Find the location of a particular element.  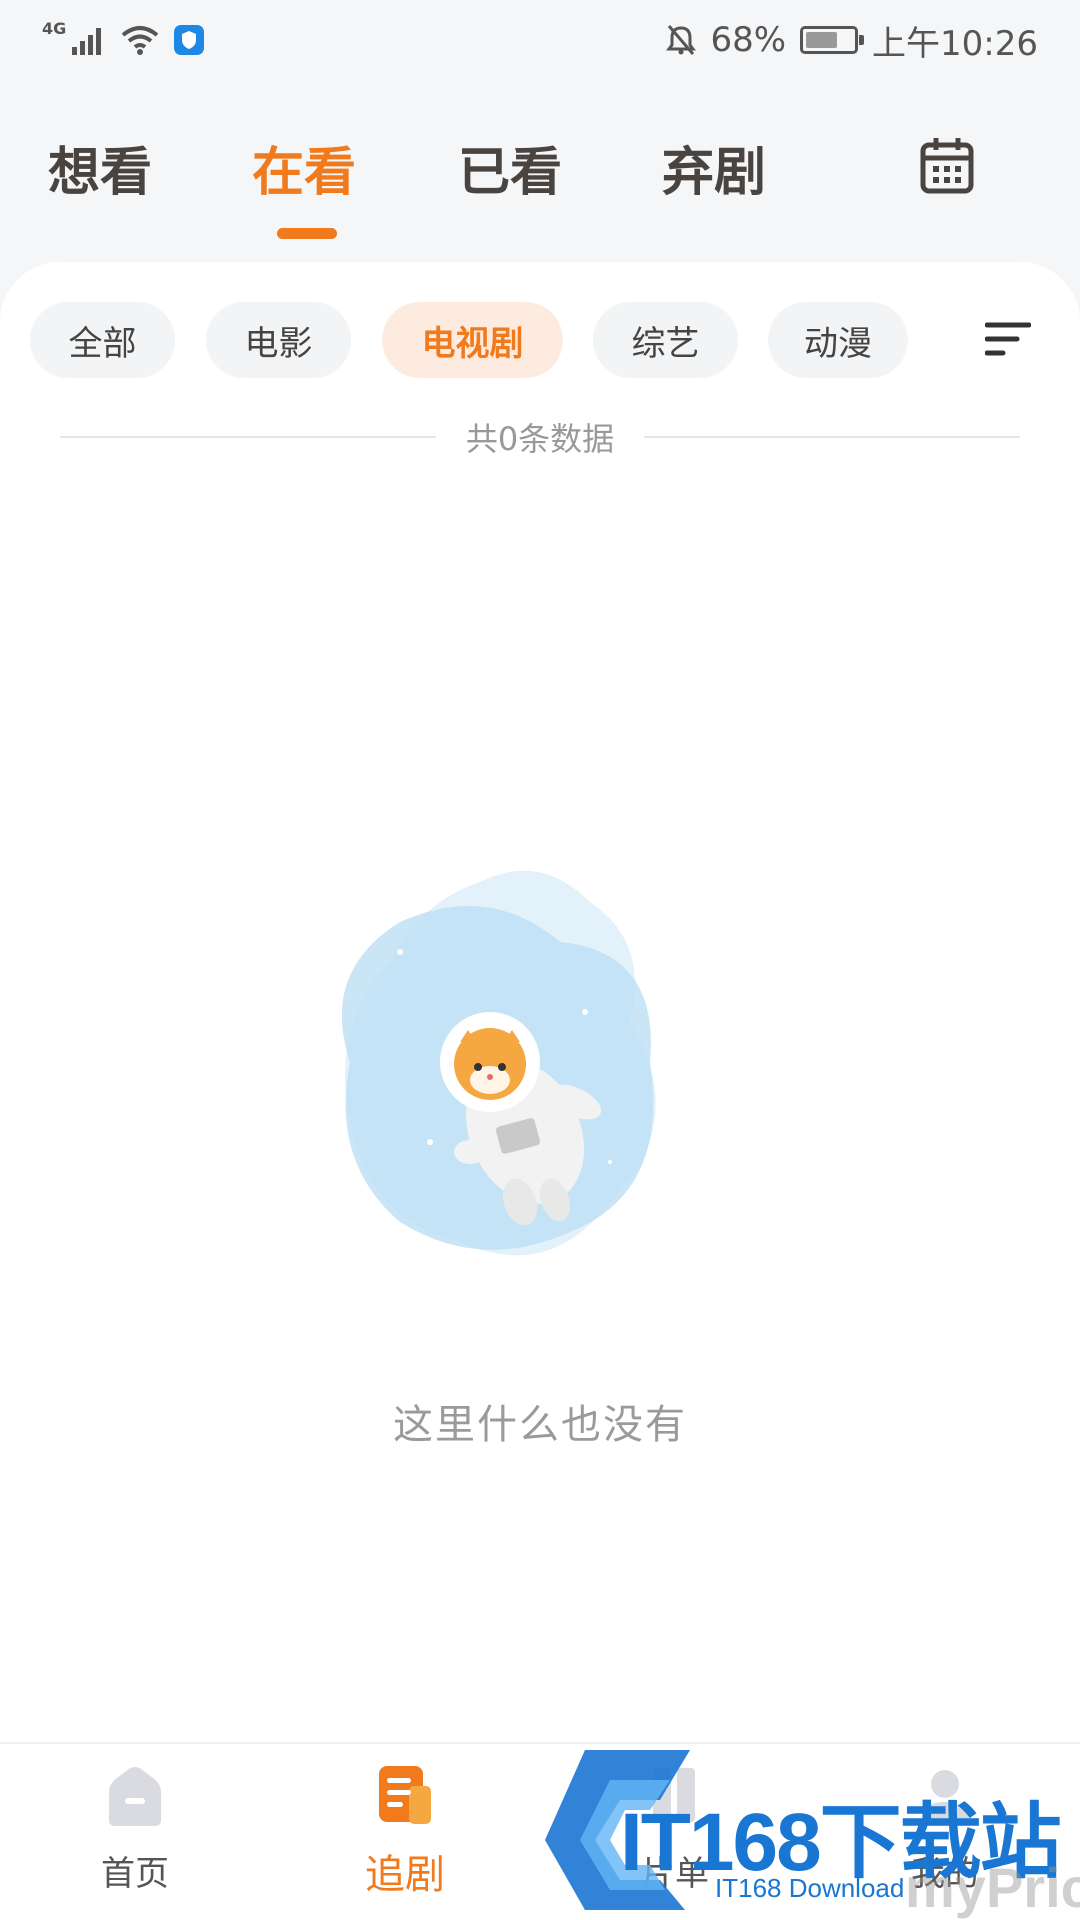

network-type: 4G is located at coordinates (54, 28).